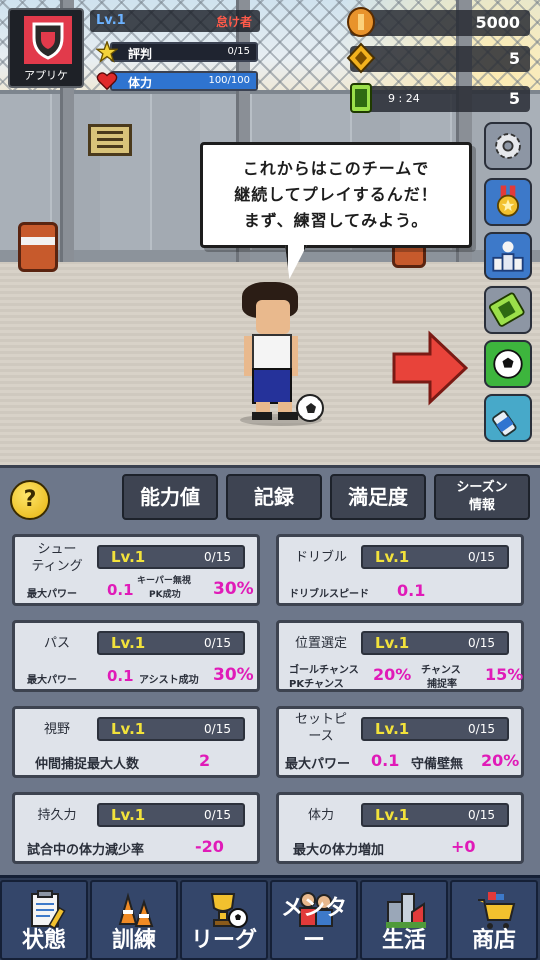 This screenshot has width=540, height=960. What do you see at coordinates (184, 81) in the screenshot?
I see `stamina-bar: 体力 100/100` at bounding box center [184, 81].